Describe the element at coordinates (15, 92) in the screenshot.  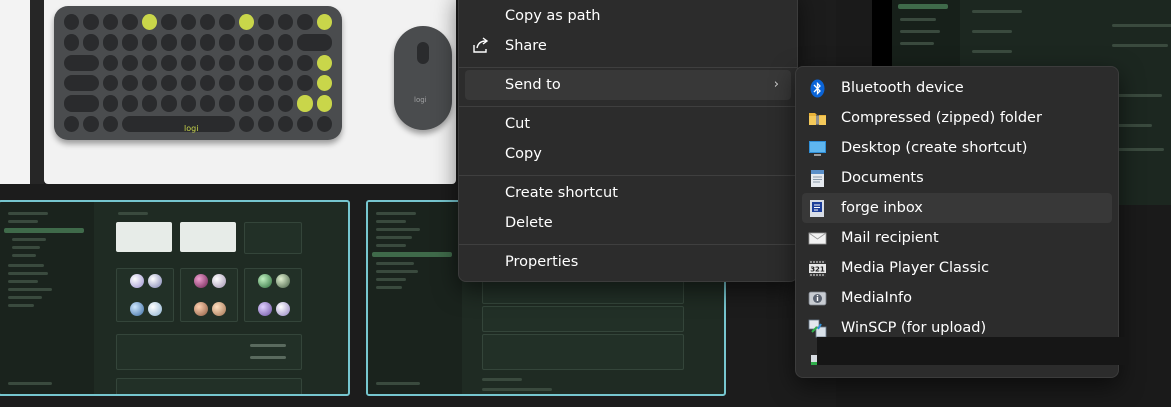
I see `thumbnail-left-edge` at that location.